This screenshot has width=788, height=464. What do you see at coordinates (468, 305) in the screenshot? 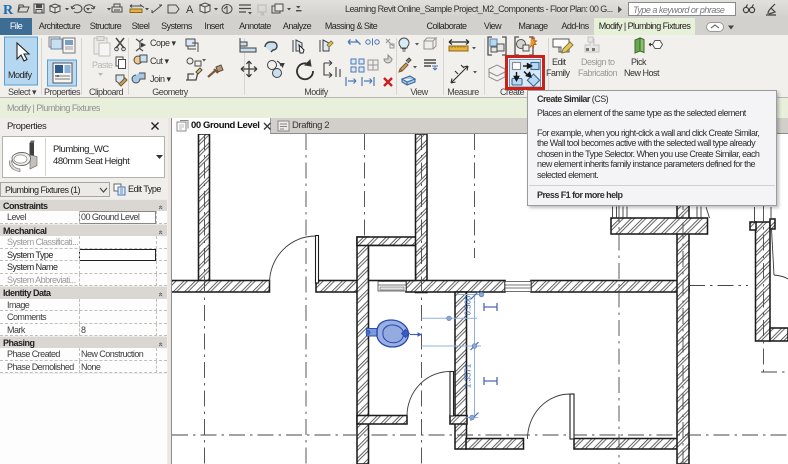
I see `svg-text: 0.500` at bounding box center [468, 305].